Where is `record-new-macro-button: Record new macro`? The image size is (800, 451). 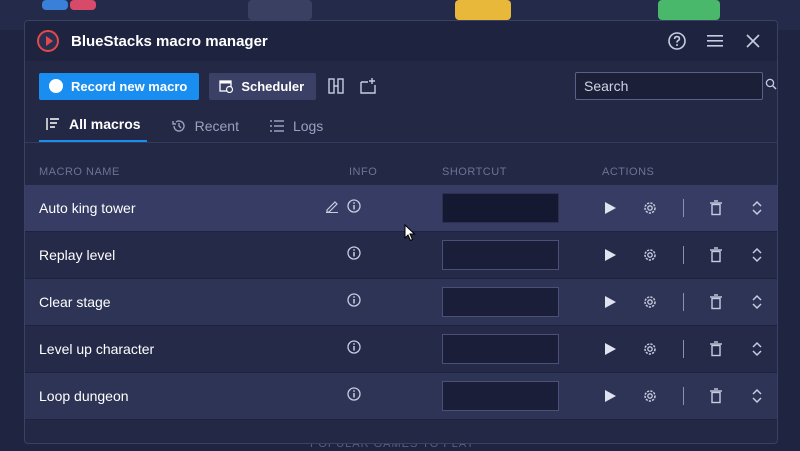
record-new-macro-button: Record new macro is located at coordinates (119, 86).